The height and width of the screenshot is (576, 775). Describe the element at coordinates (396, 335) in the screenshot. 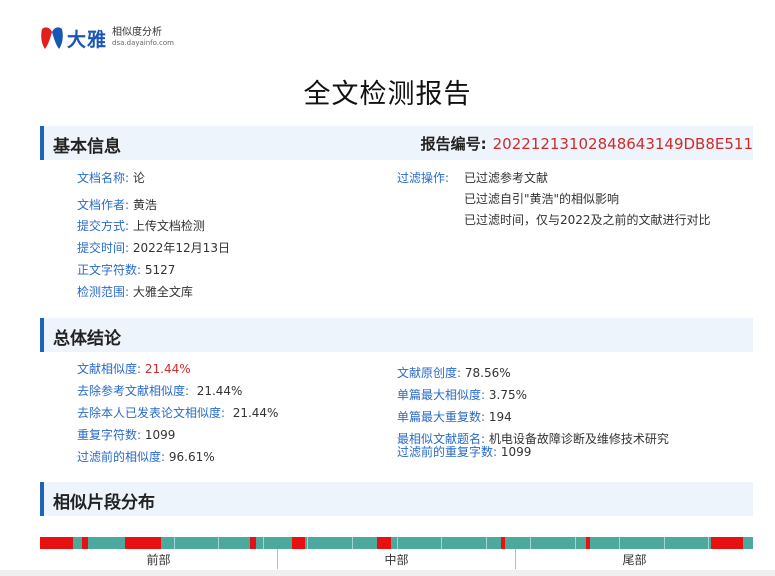

I see `section-conclusion: 总体结论` at that location.